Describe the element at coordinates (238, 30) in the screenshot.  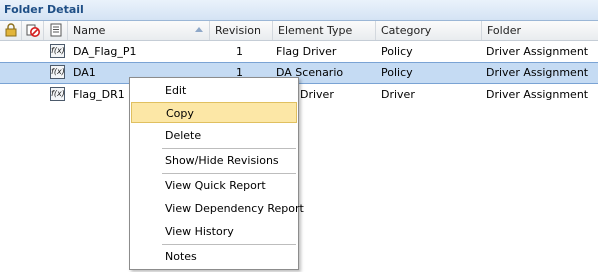
I see `col-revision-label: Revision` at that location.